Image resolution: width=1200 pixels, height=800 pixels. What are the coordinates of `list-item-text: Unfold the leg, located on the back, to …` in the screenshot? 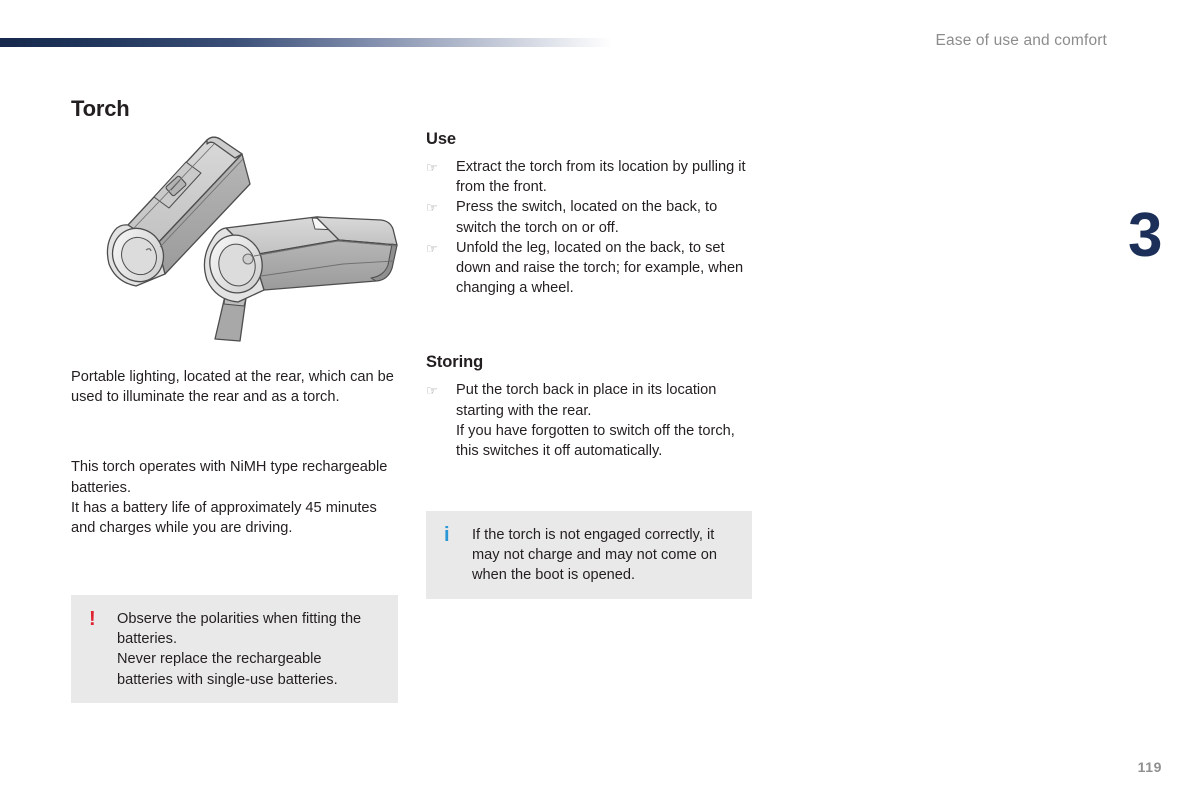 It's located at (600, 268).